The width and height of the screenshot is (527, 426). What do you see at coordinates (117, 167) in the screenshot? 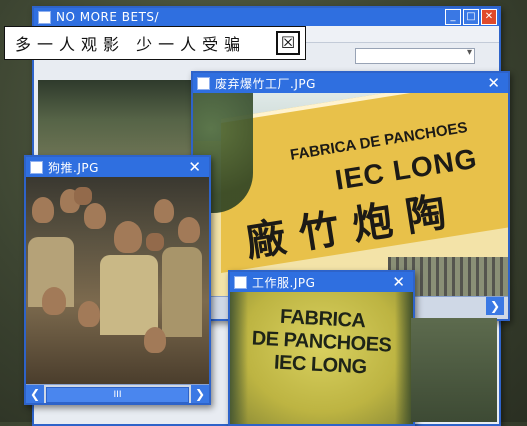
I see `crowd-window-titlebar: 狗推.JPG ✕` at bounding box center [117, 167].